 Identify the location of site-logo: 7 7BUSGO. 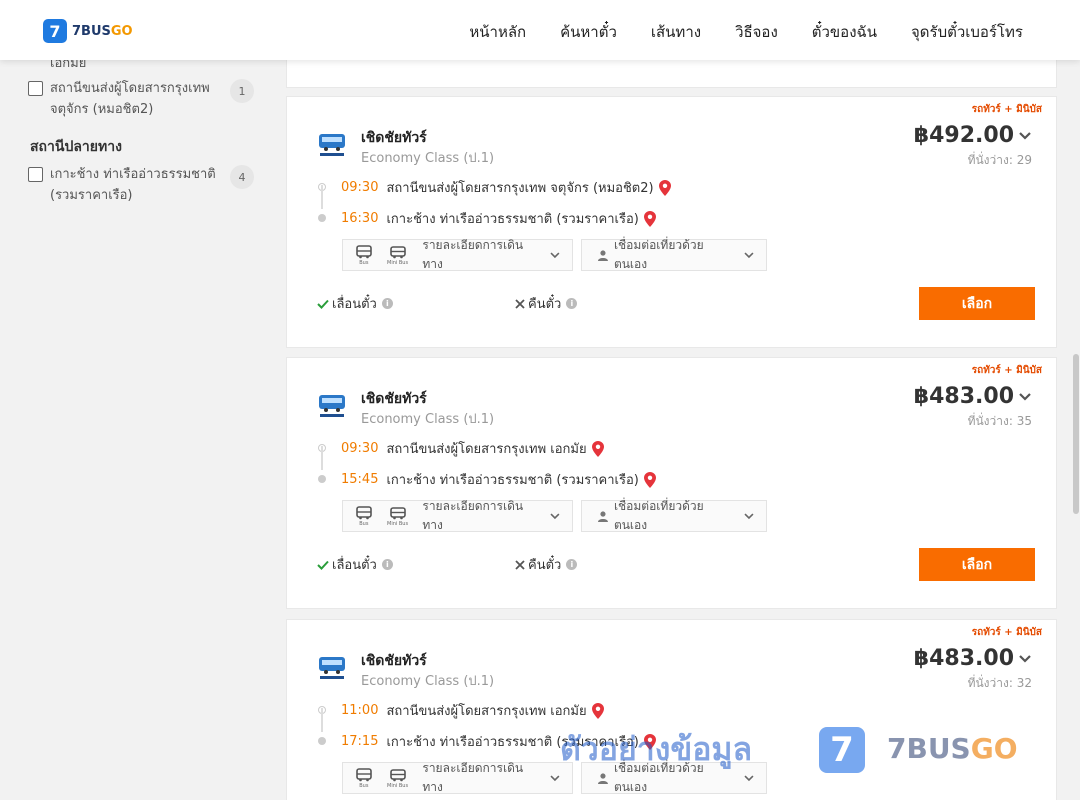
(88, 31).